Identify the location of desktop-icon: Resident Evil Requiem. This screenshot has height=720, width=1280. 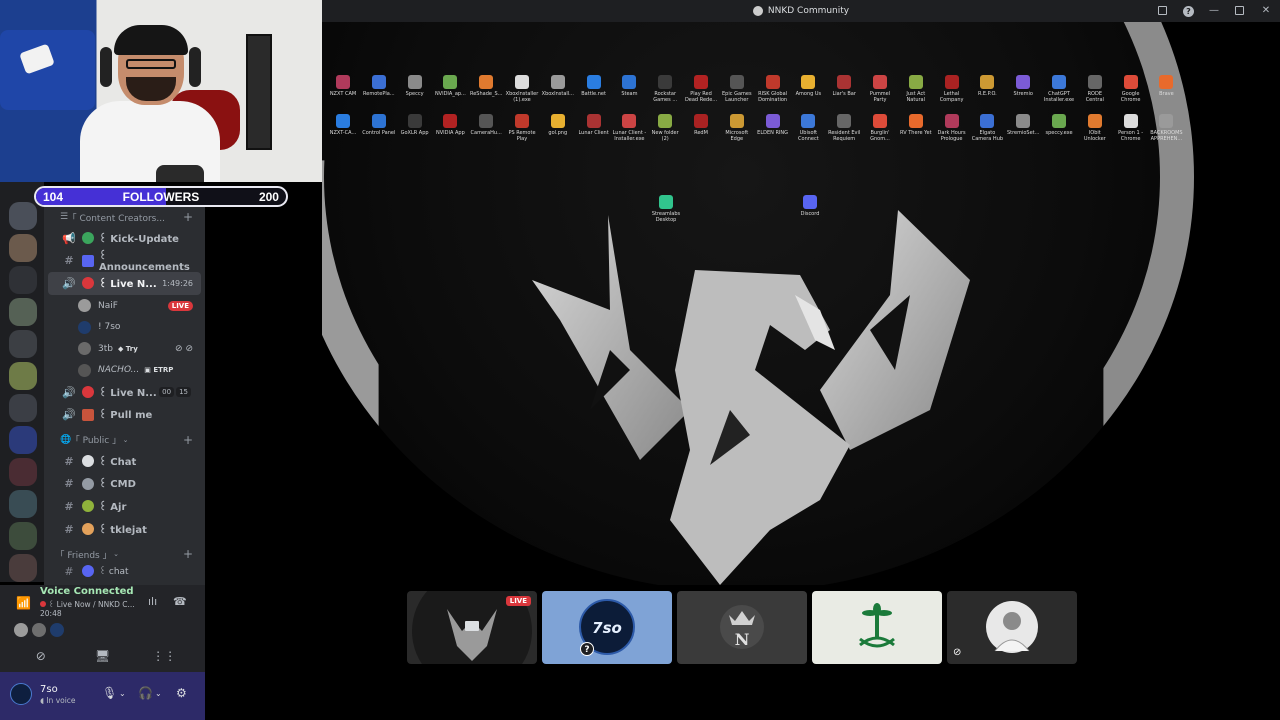
(844, 128).